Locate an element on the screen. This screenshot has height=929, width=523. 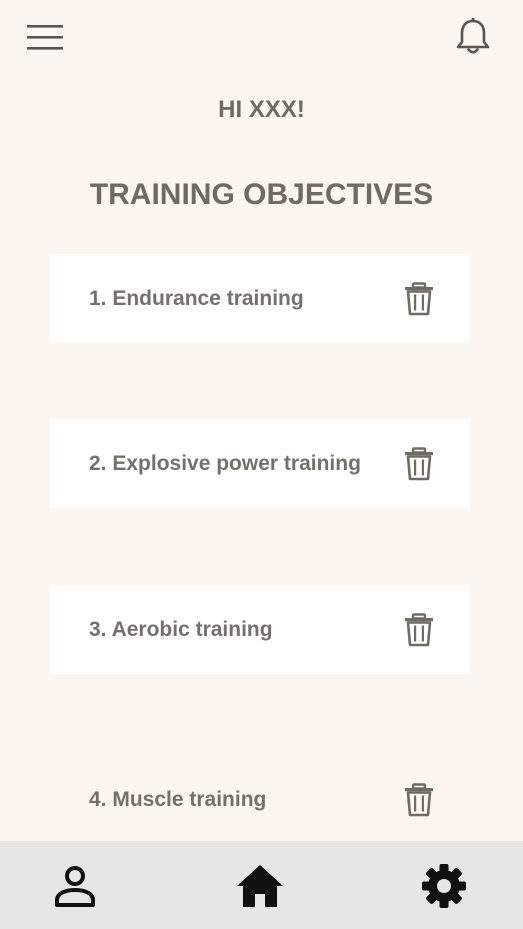
notification-button is located at coordinates (473, 37).